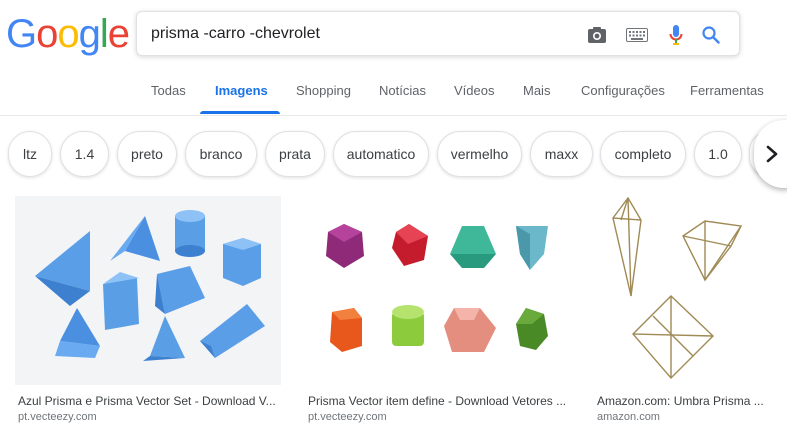 Image resolution: width=787 pixels, height=432 pixels. Describe the element at coordinates (727, 90) in the screenshot. I see `tab-ferramentas: Ferramentas` at that location.